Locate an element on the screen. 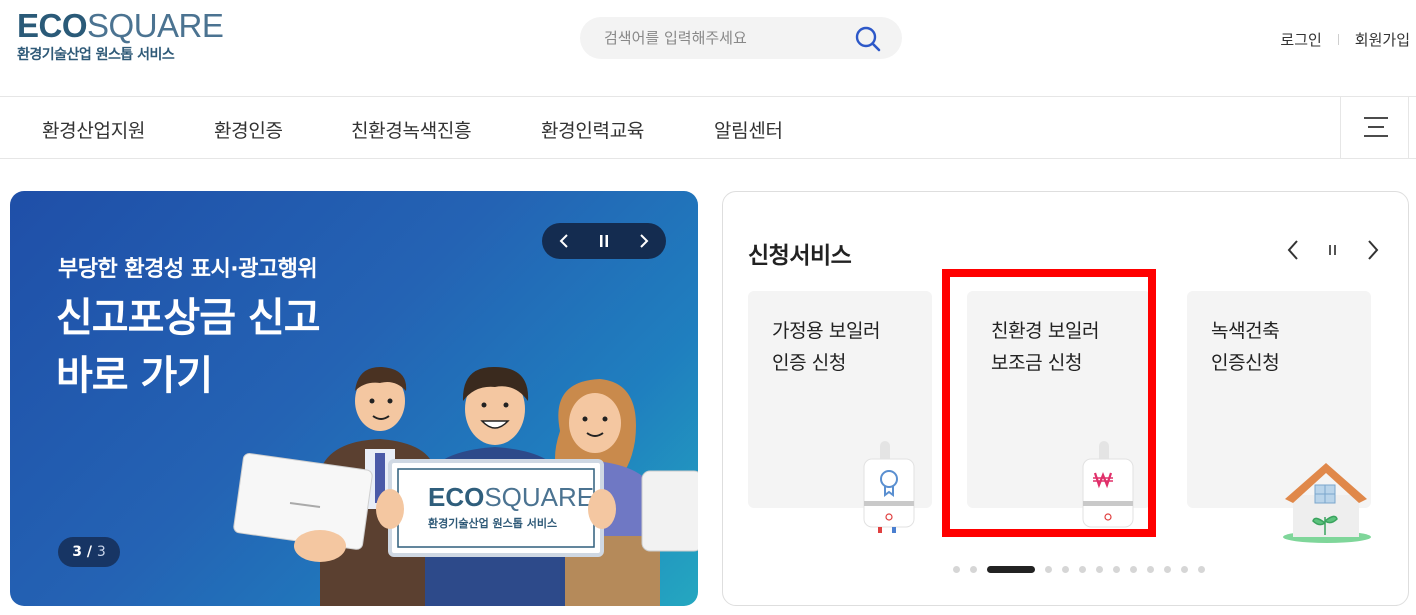 This screenshot has height=615, width=1416. green-house-icon is located at coordinates (1327, 503).